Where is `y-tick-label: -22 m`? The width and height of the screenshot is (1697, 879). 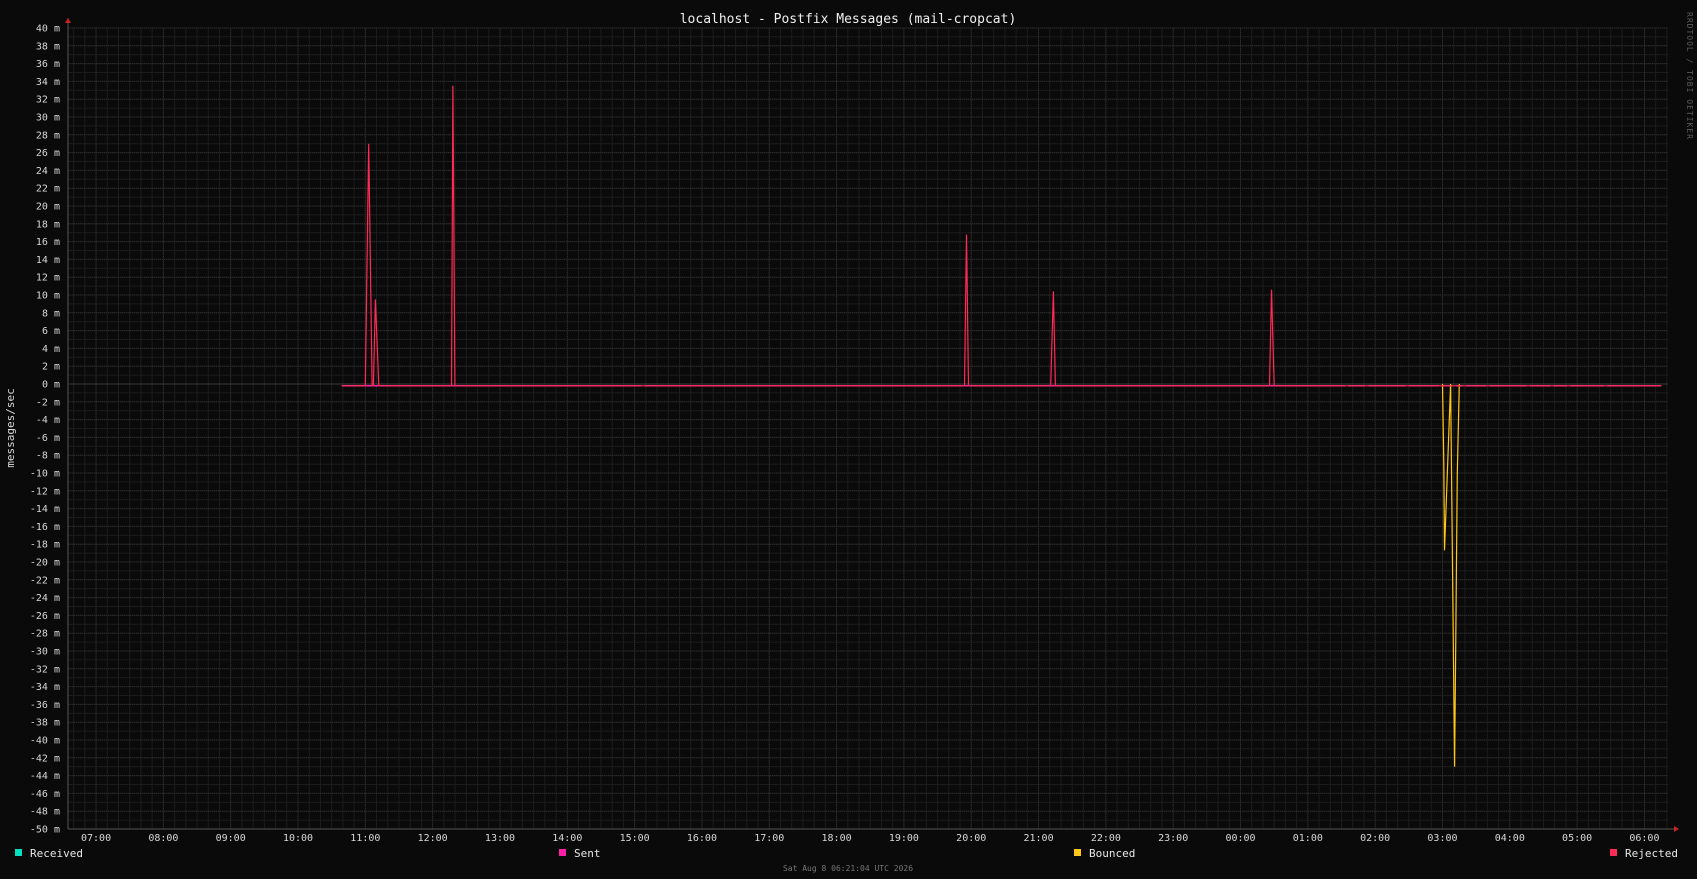 y-tick-label: -22 m is located at coordinates (45, 580).